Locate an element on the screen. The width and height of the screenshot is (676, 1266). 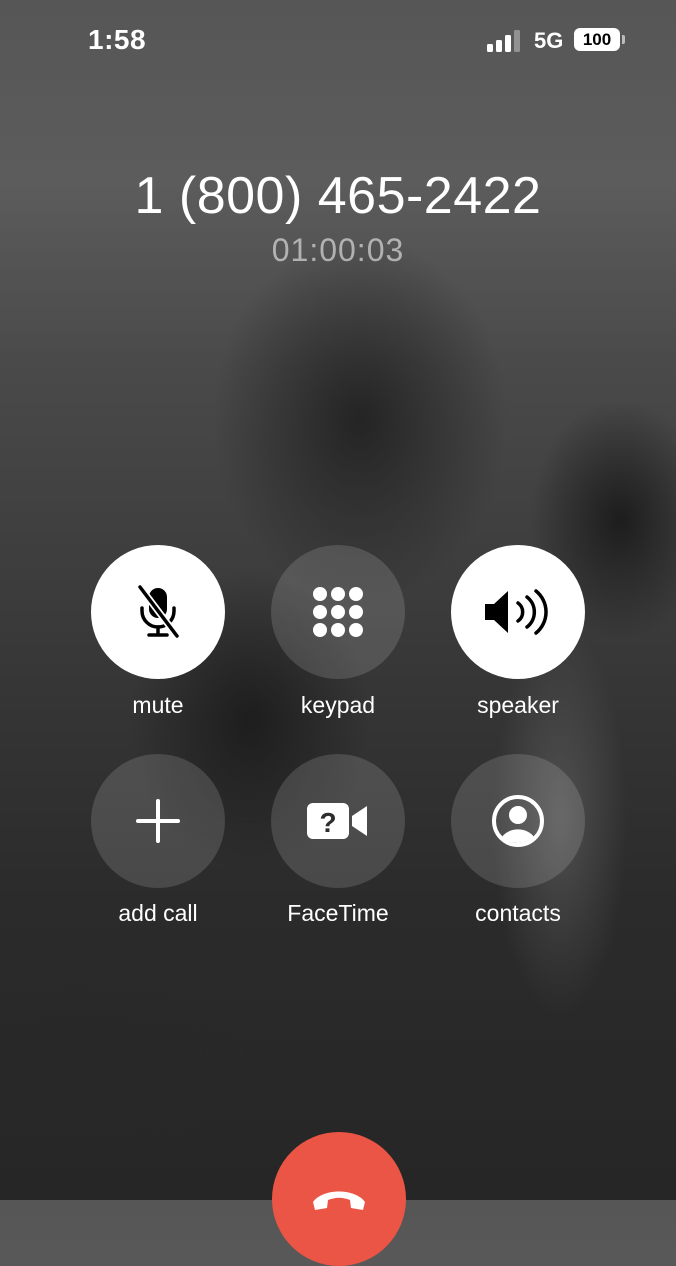
mute-label: mute is located at coordinates (158, 705).